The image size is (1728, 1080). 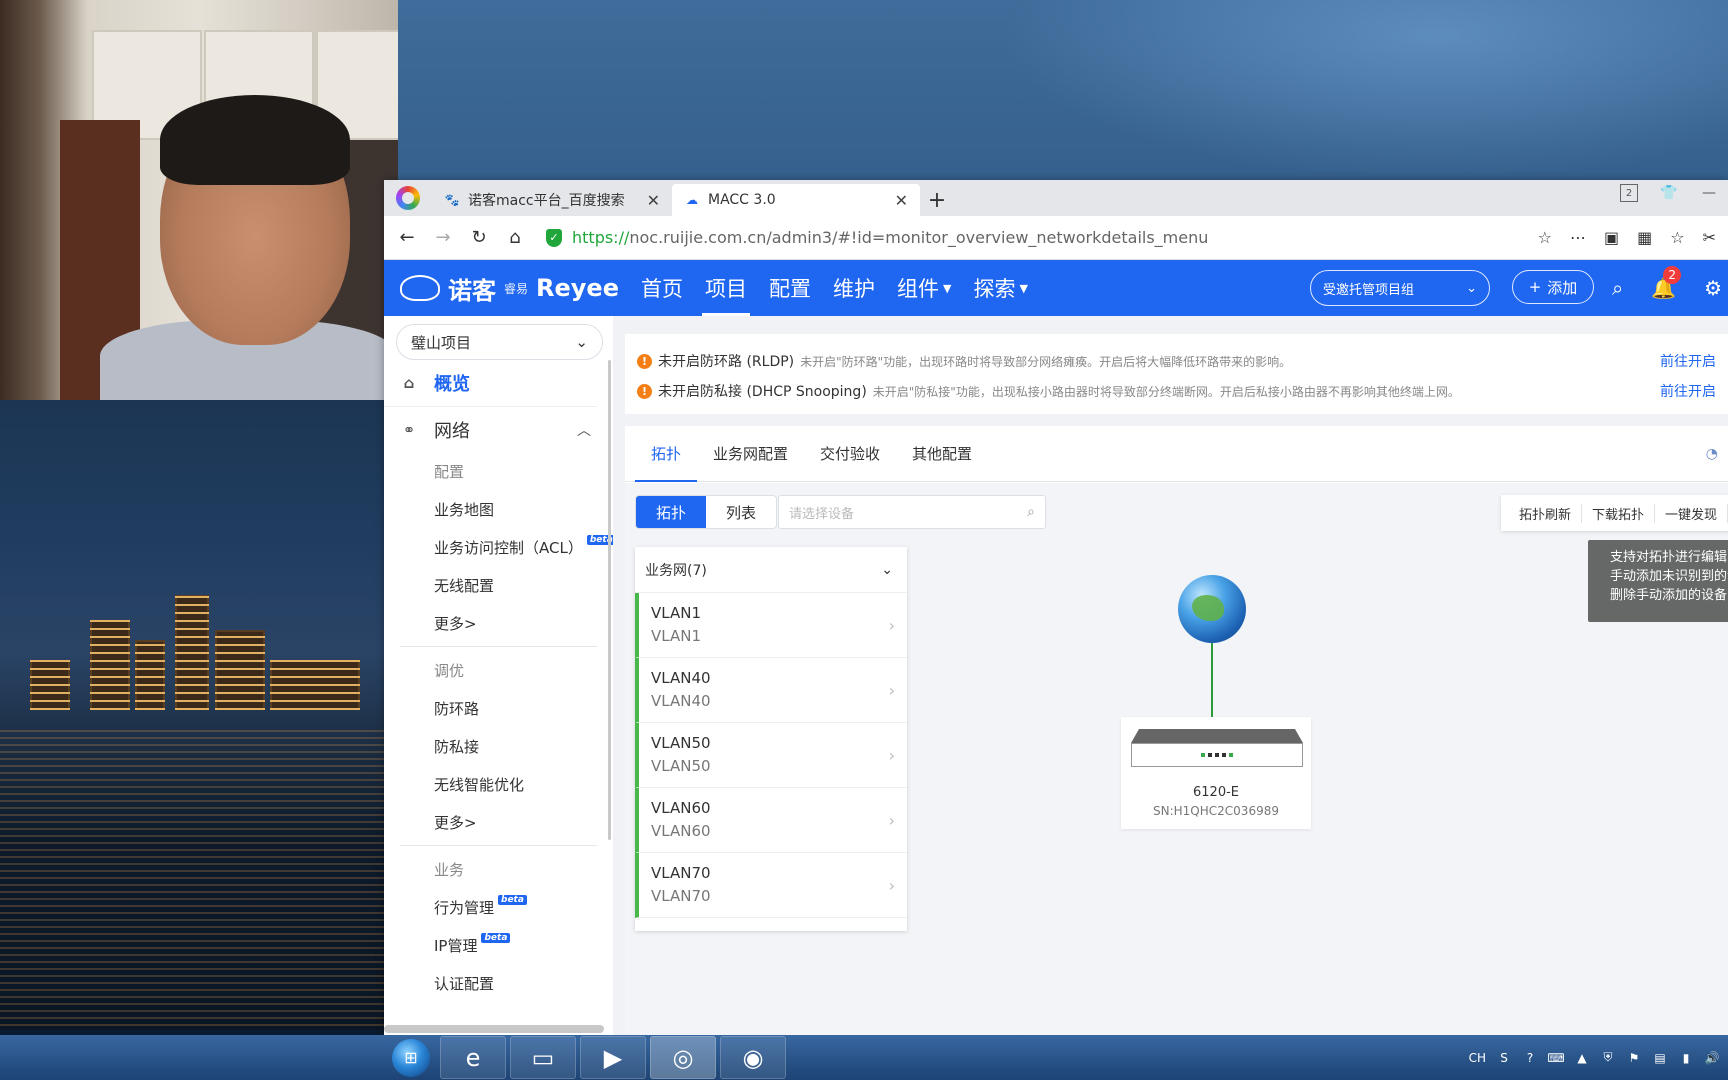 What do you see at coordinates (753, 1057) in the screenshot?
I see `obs-icon: ◉` at bounding box center [753, 1057].